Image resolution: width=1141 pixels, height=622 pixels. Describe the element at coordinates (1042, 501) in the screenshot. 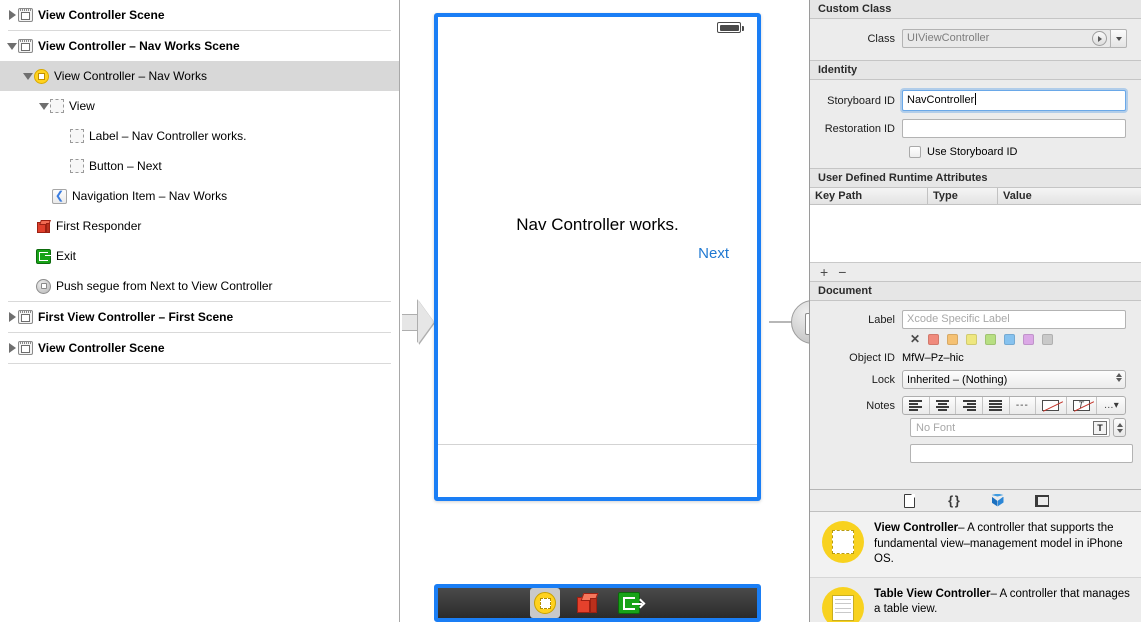

I see `media-library-icon` at that location.